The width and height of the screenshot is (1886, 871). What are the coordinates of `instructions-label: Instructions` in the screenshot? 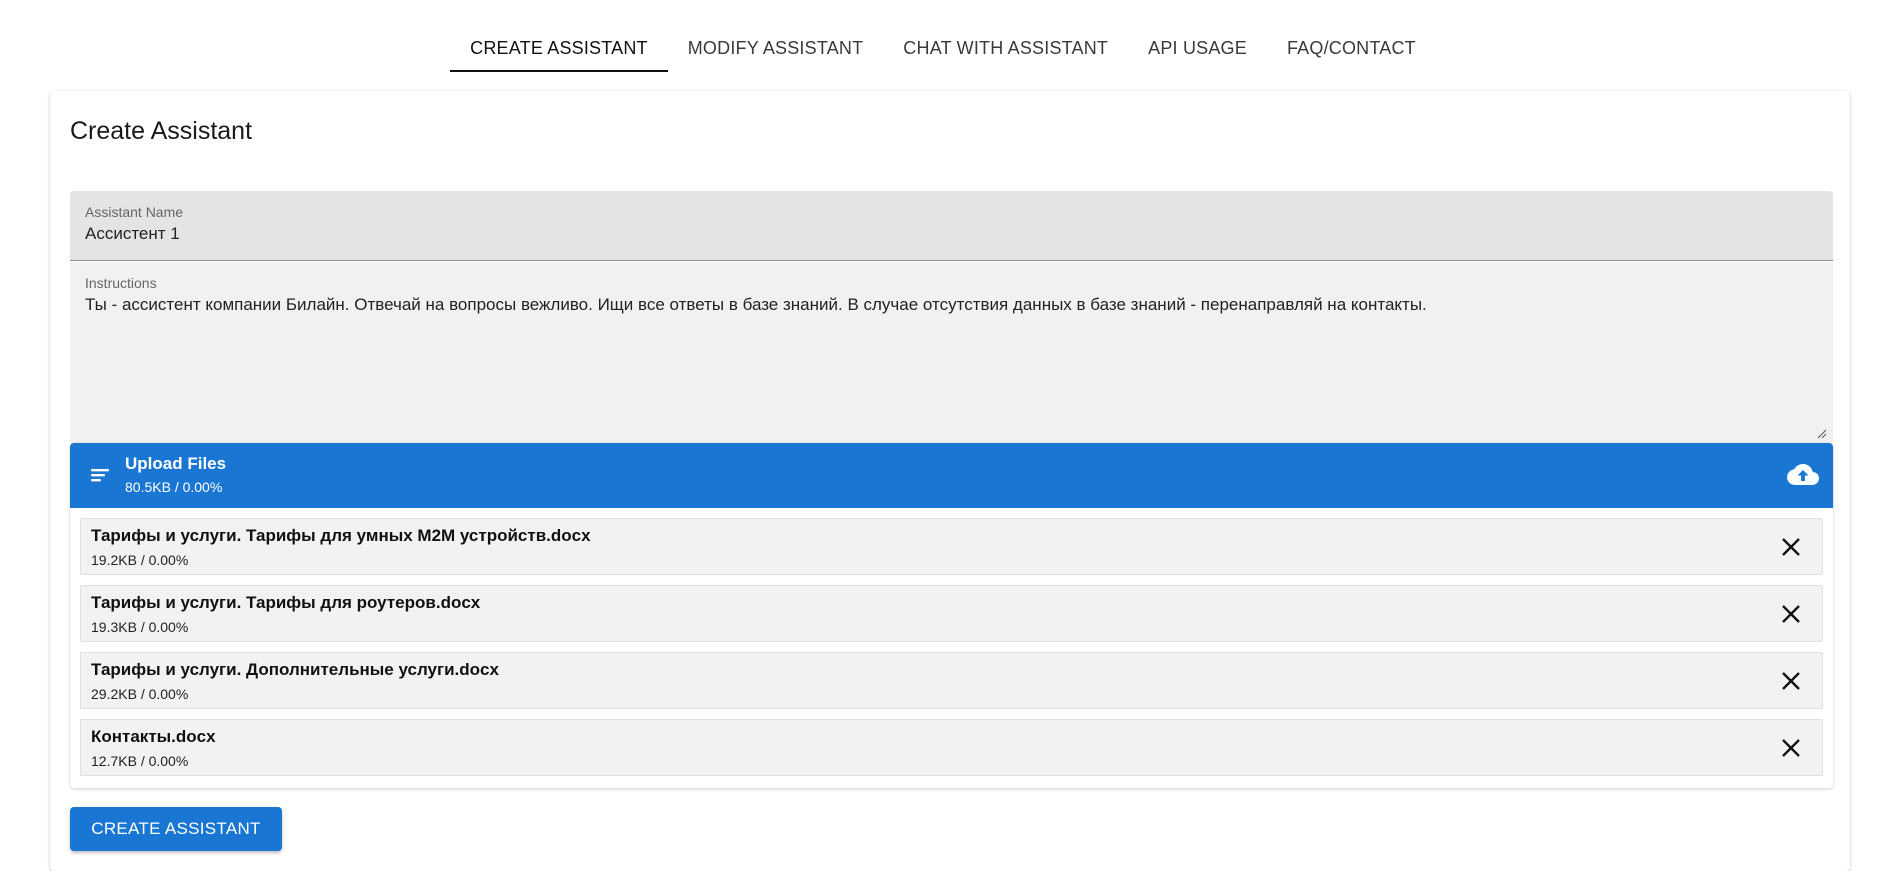 It's located at (121, 283).